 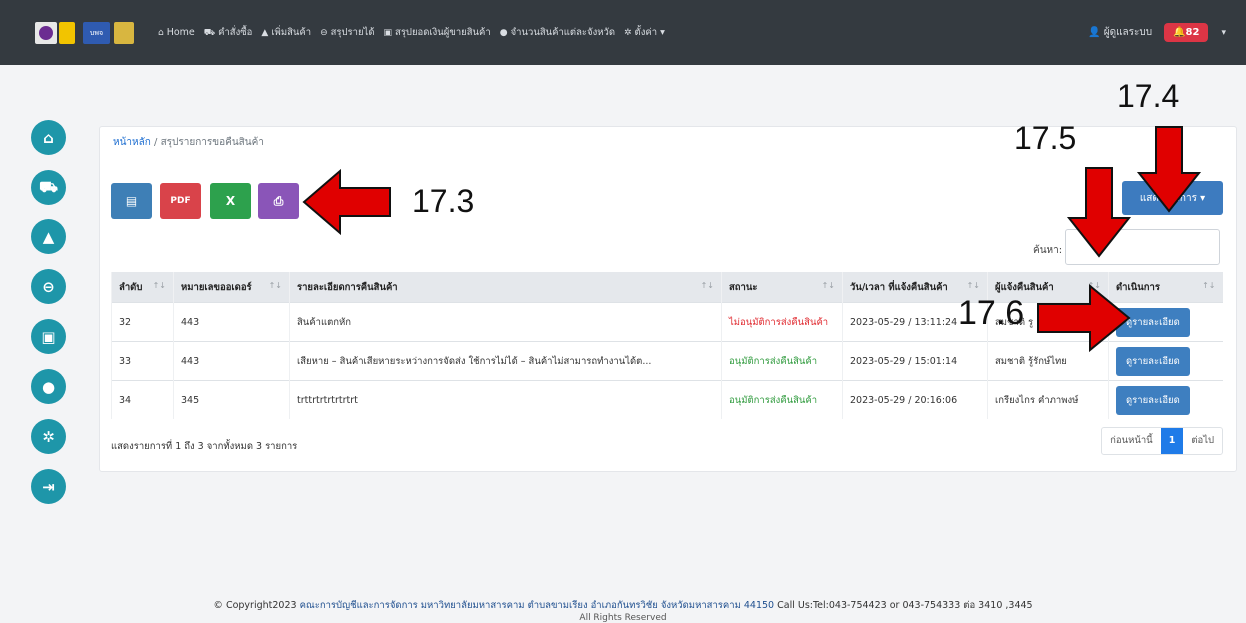 I want to click on annotation-label-17-3: 17.3, so click(x=443, y=201).